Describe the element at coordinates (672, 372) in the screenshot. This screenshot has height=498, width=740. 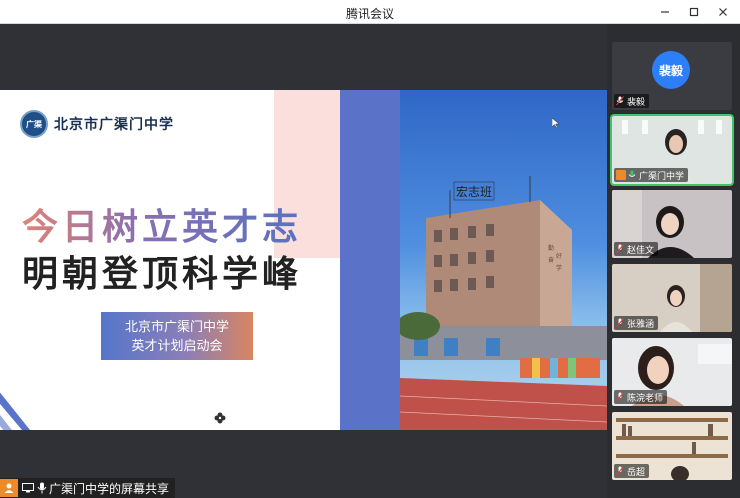
I see `participant-tile-chenhuan: 陈浣老师` at that location.